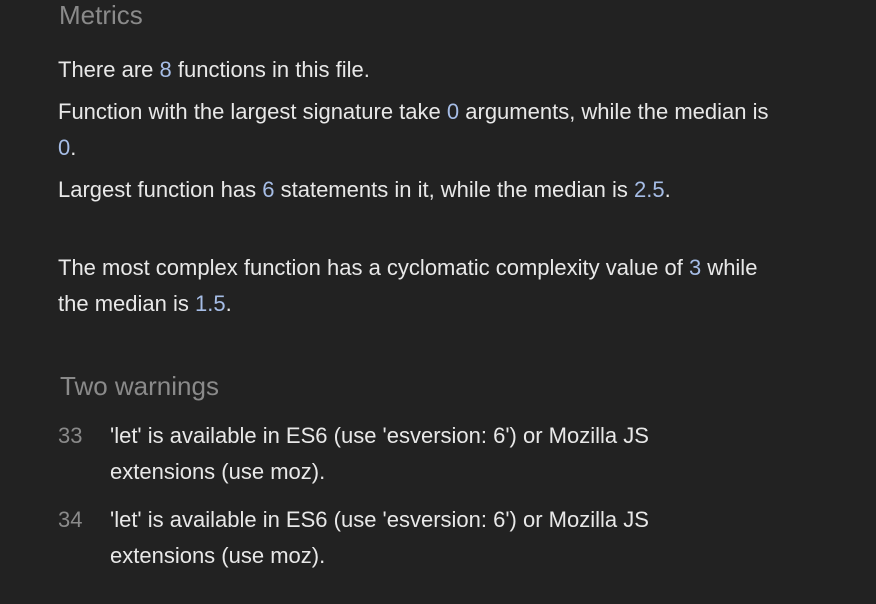 The width and height of the screenshot is (876, 604). What do you see at coordinates (453, 111) in the screenshot?
I see `largest-signature-value: 0` at bounding box center [453, 111].